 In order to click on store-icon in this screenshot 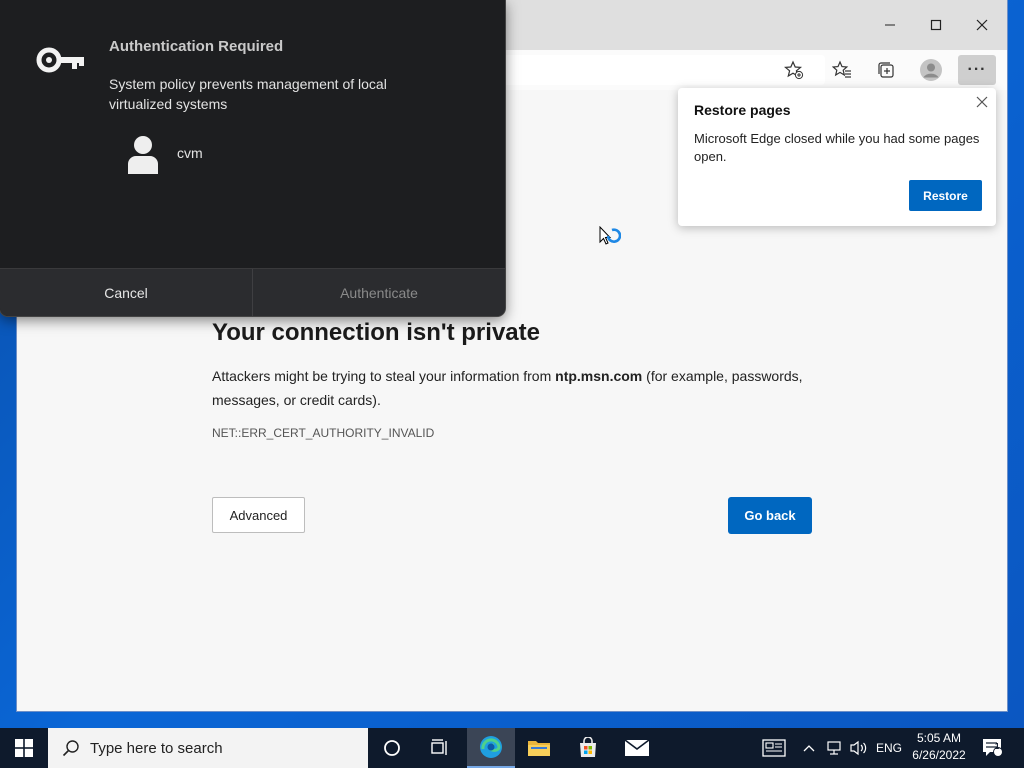, I will do `click(588, 747)`.